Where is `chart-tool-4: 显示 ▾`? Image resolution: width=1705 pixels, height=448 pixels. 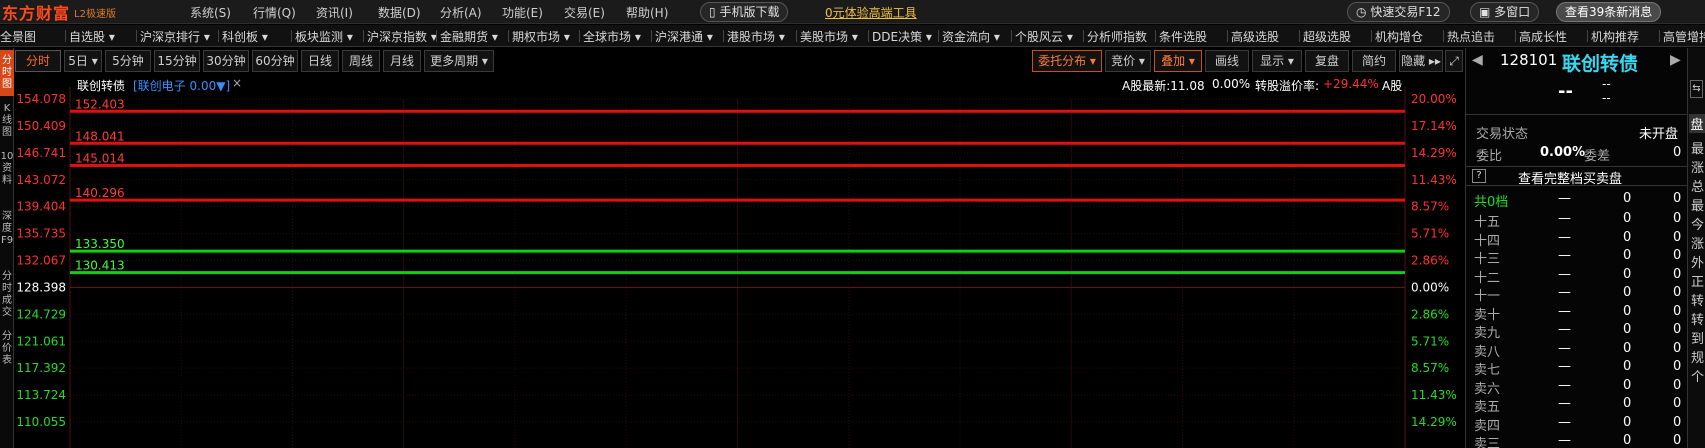
chart-tool-4: 显示 ▾ is located at coordinates (1277, 61).